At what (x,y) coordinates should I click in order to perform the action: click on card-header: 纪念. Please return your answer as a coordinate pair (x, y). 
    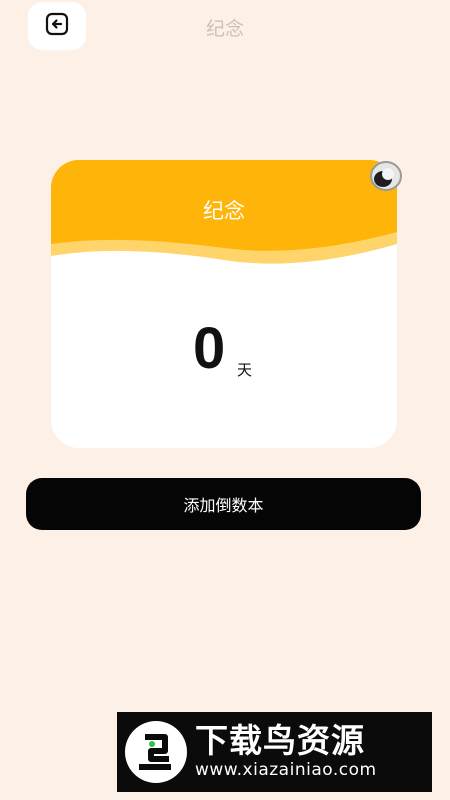
    Looking at the image, I should click on (224, 215).